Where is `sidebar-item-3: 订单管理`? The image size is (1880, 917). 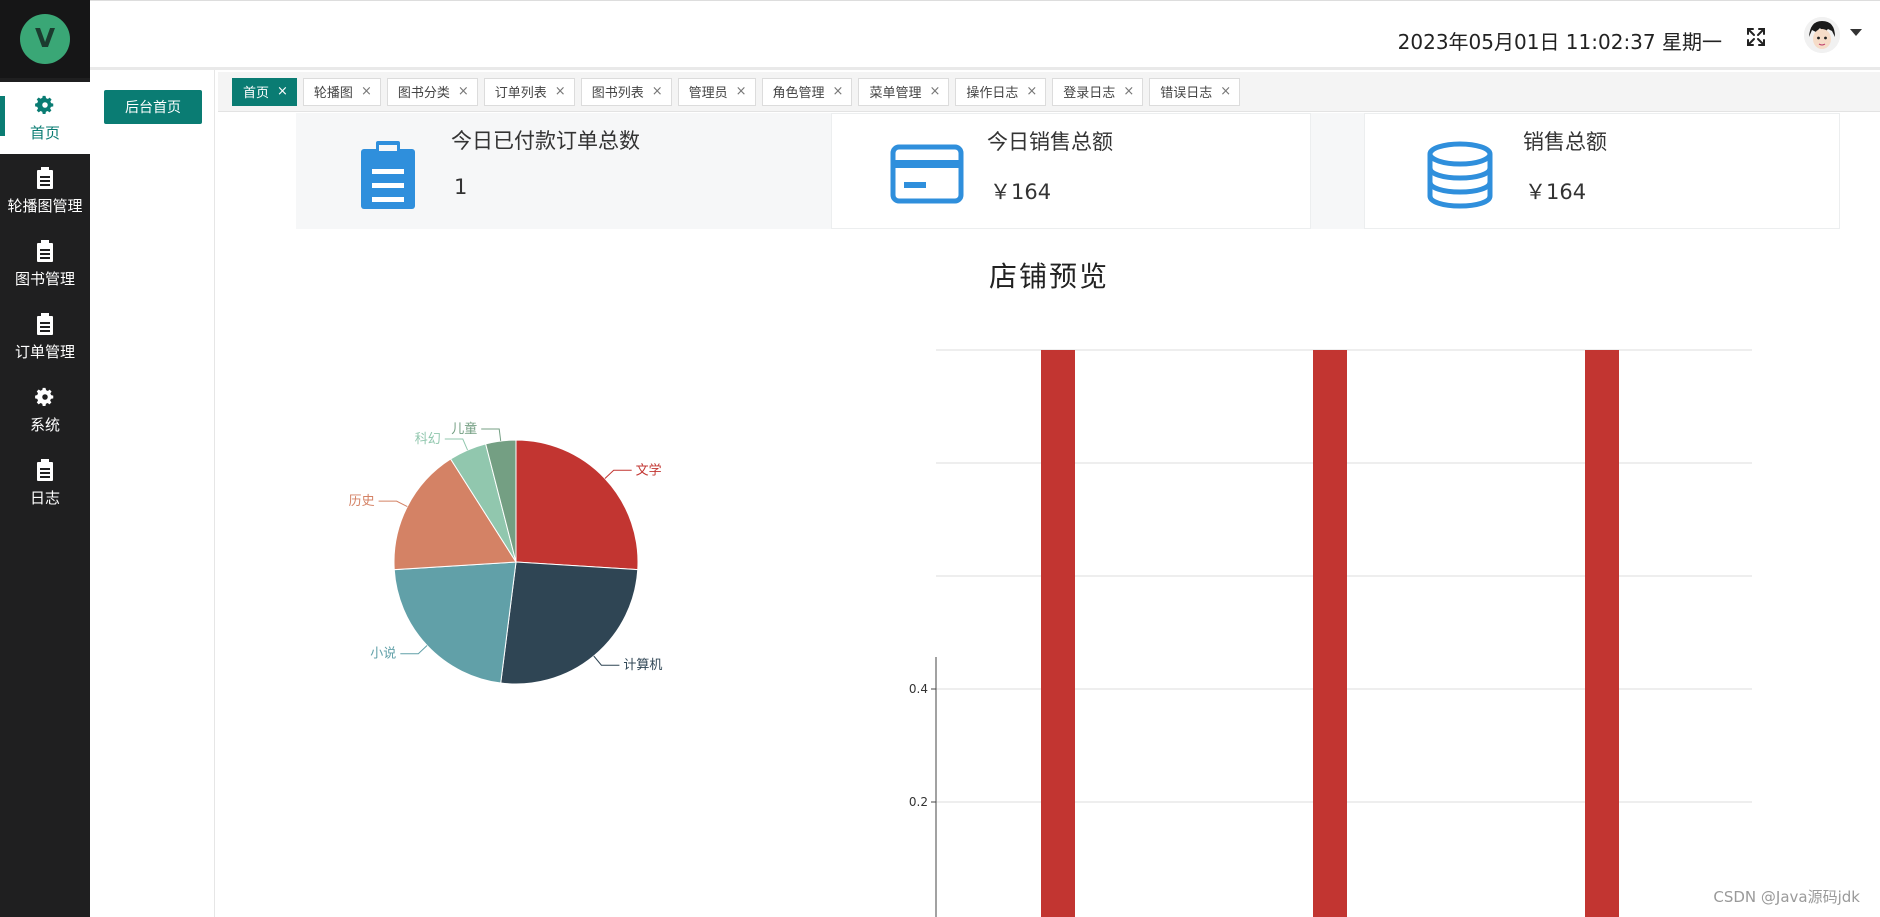
sidebar-item-3: 订单管理 is located at coordinates (45, 337).